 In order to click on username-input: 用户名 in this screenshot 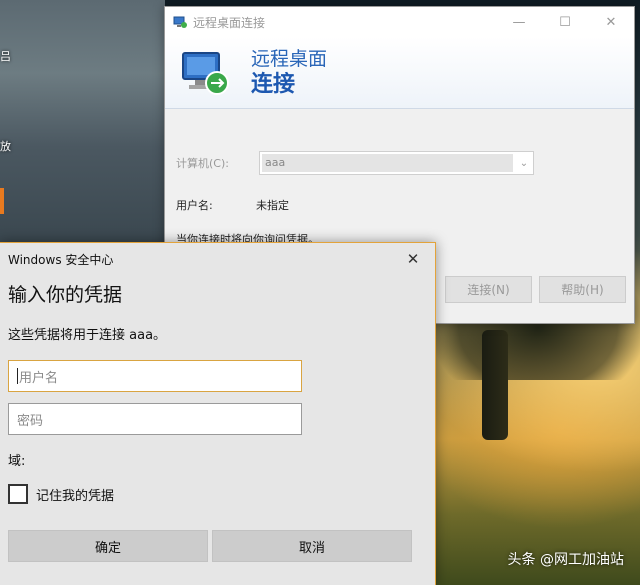, I will do `click(155, 376)`.